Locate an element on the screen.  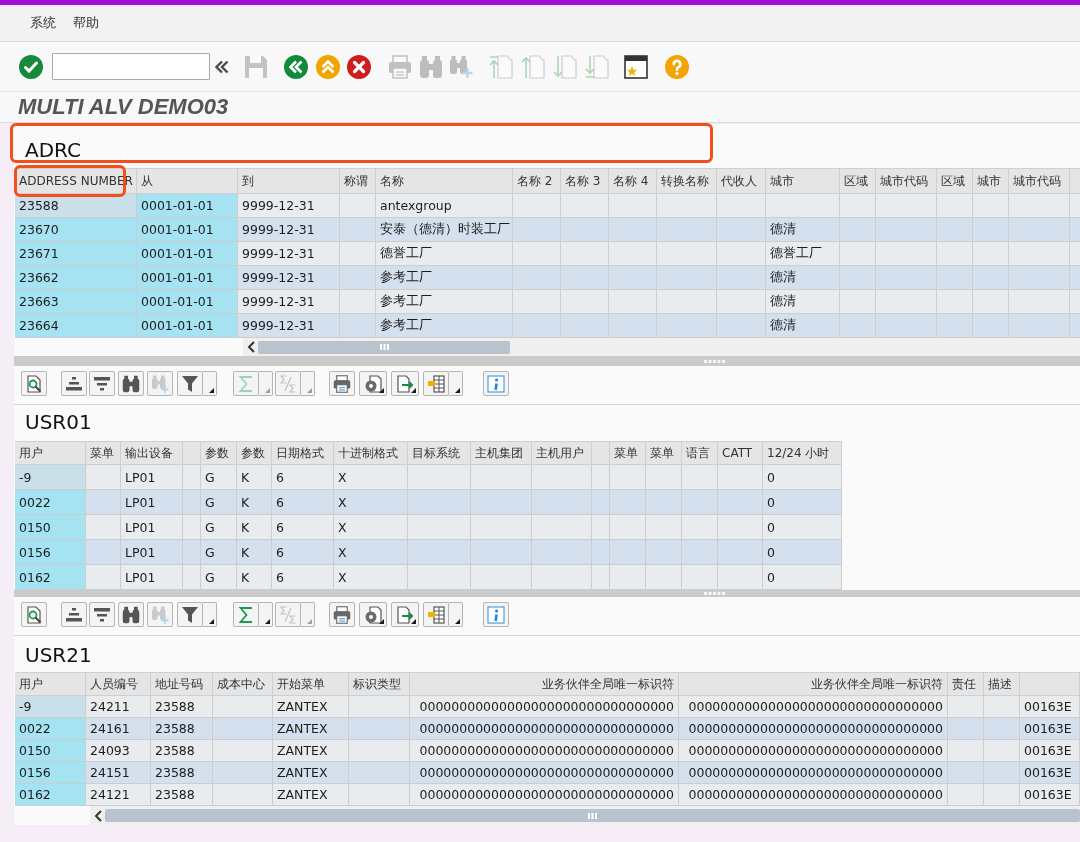
column-header: 称谓 is located at coordinates (358, 181).